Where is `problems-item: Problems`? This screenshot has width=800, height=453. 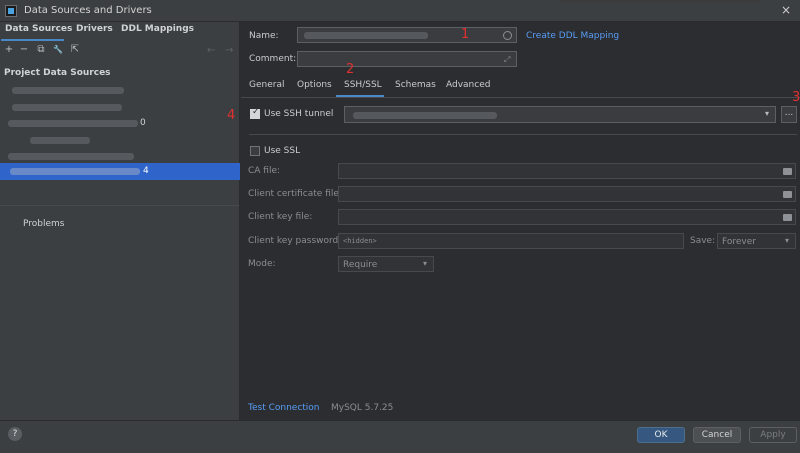
problems-item: Problems is located at coordinates (43, 224).